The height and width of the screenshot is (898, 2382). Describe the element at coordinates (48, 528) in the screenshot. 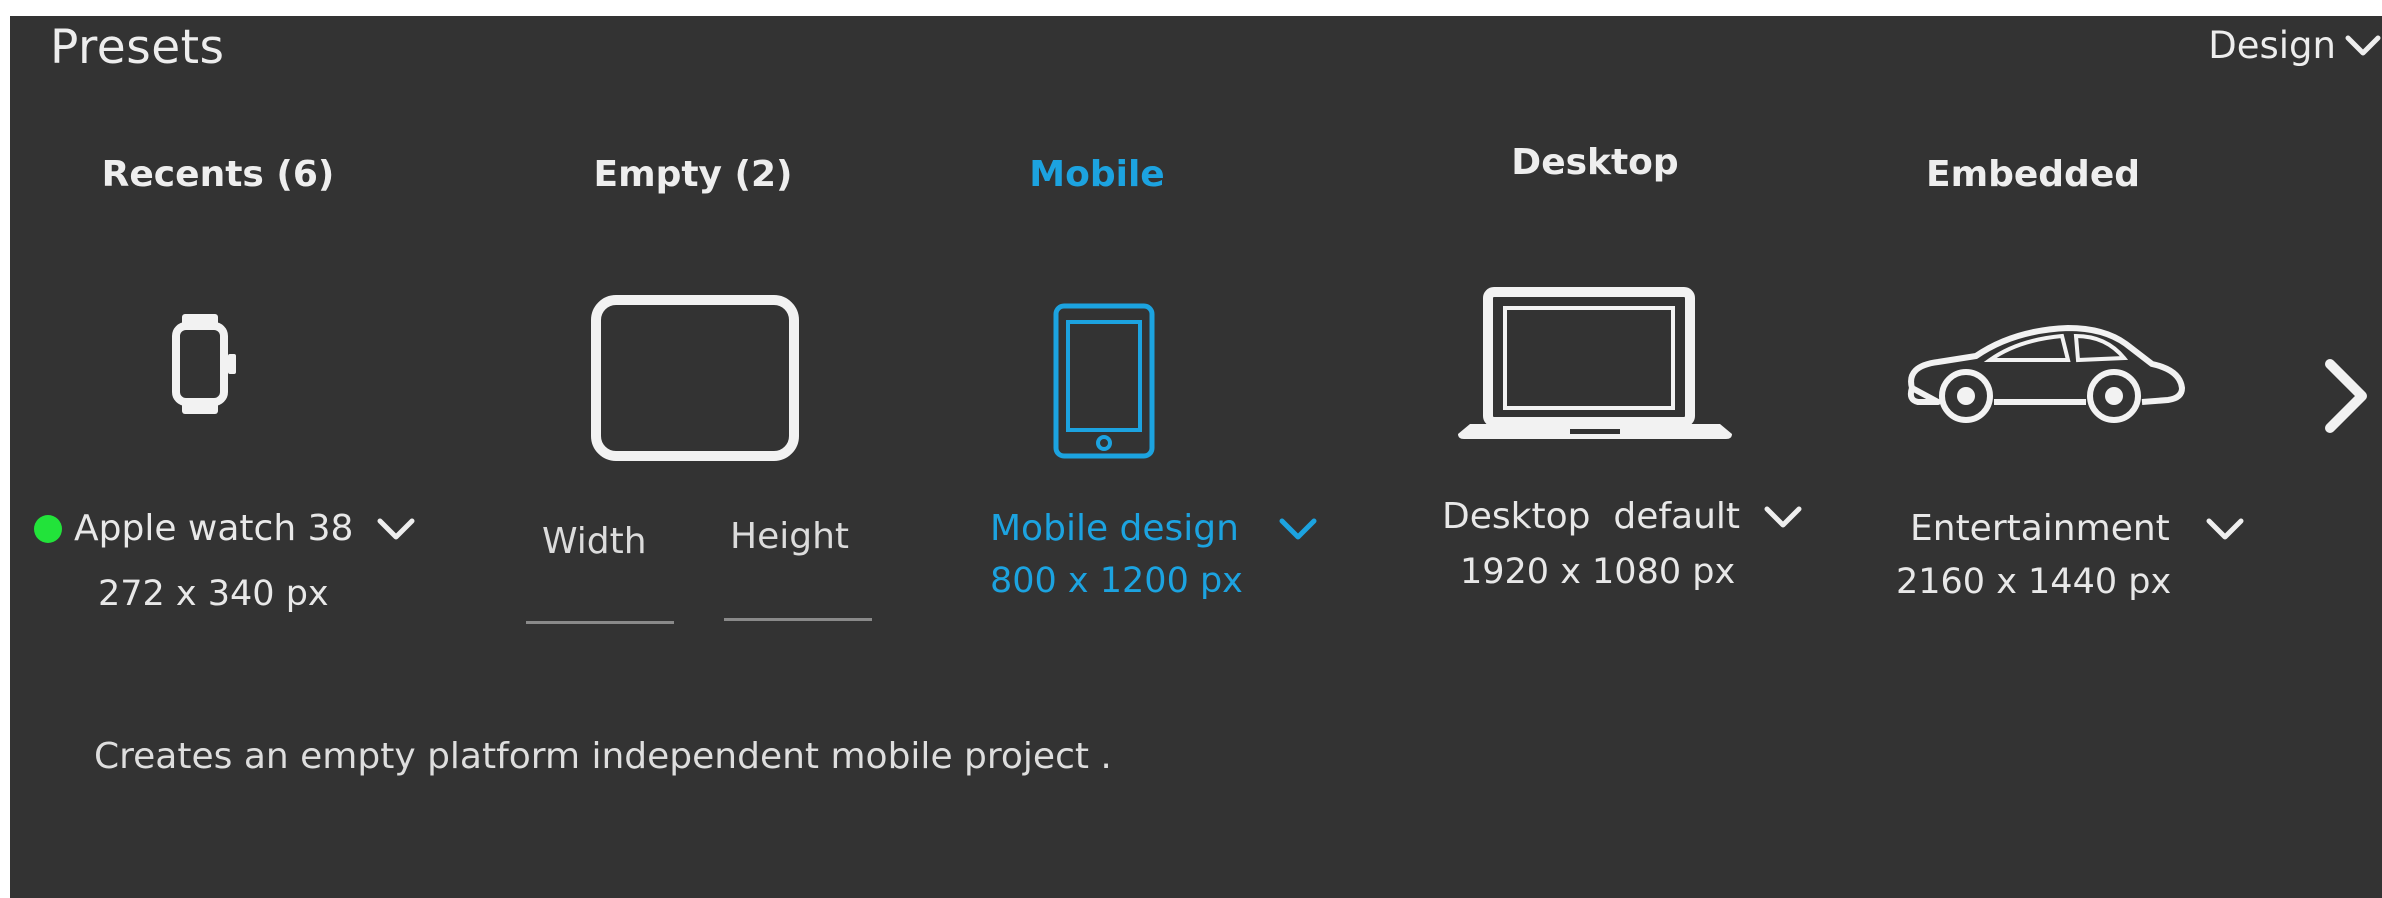

I see `status-dot` at that location.